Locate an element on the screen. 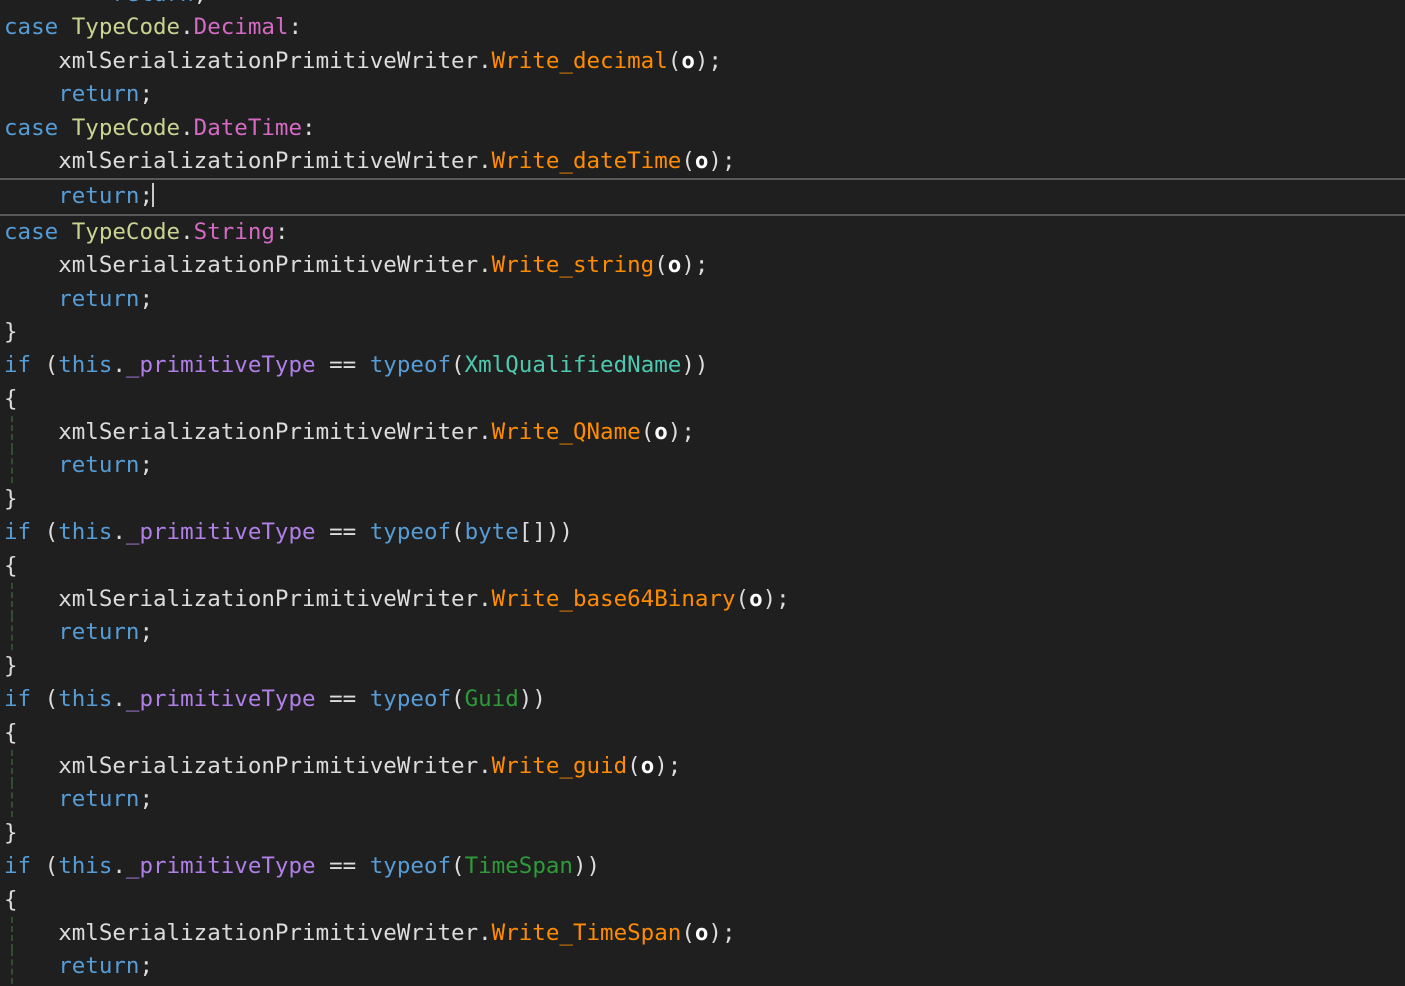  code-token: byte is located at coordinates (491, 532).